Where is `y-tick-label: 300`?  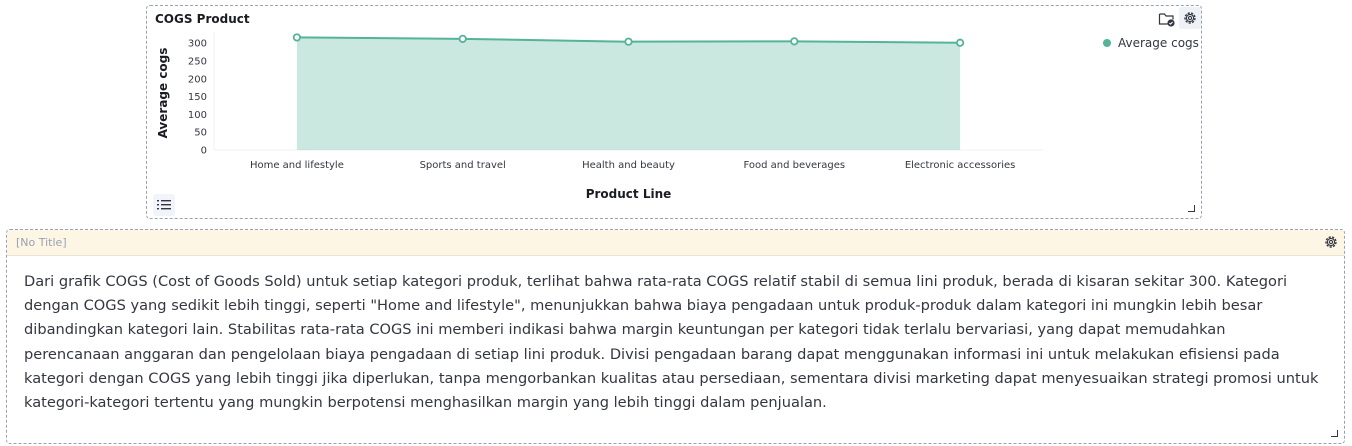
y-tick-label: 300 is located at coordinates (197, 44).